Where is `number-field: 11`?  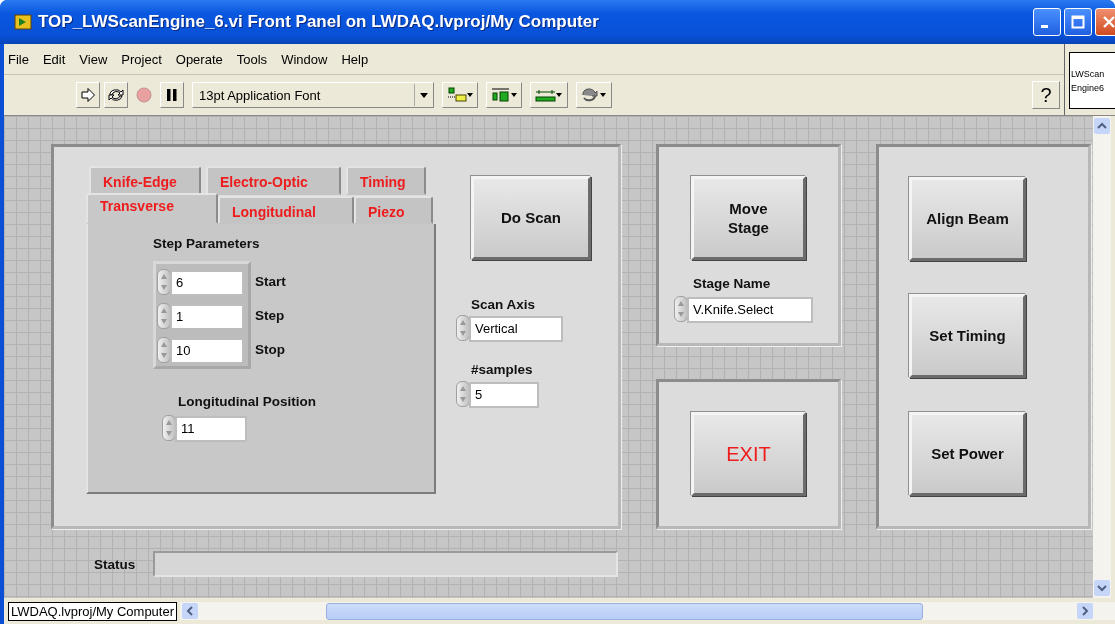 number-field: 11 is located at coordinates (211, 429).